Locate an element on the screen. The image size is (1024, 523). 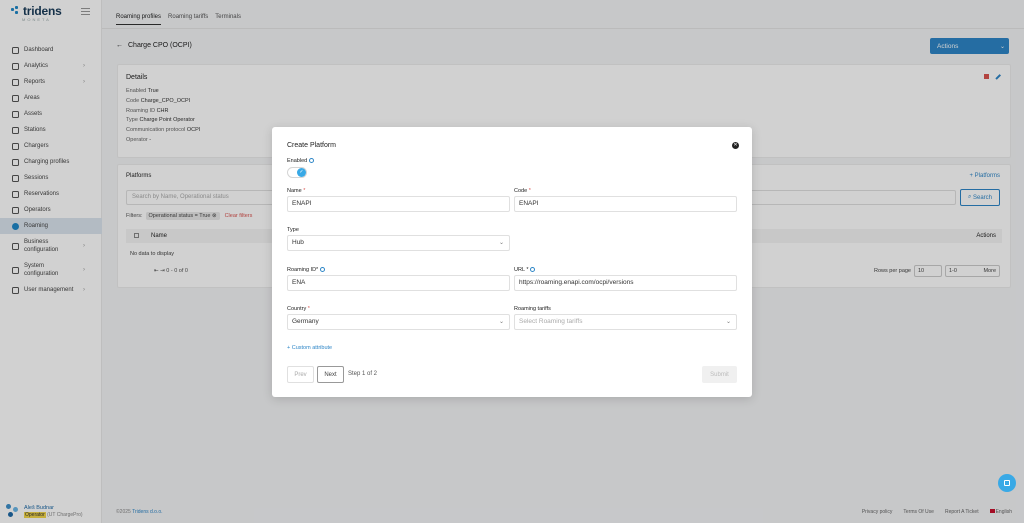
roaming-tariffs-select: Select Roaming tariffs ⌄ is located at coordinates (625, 322).